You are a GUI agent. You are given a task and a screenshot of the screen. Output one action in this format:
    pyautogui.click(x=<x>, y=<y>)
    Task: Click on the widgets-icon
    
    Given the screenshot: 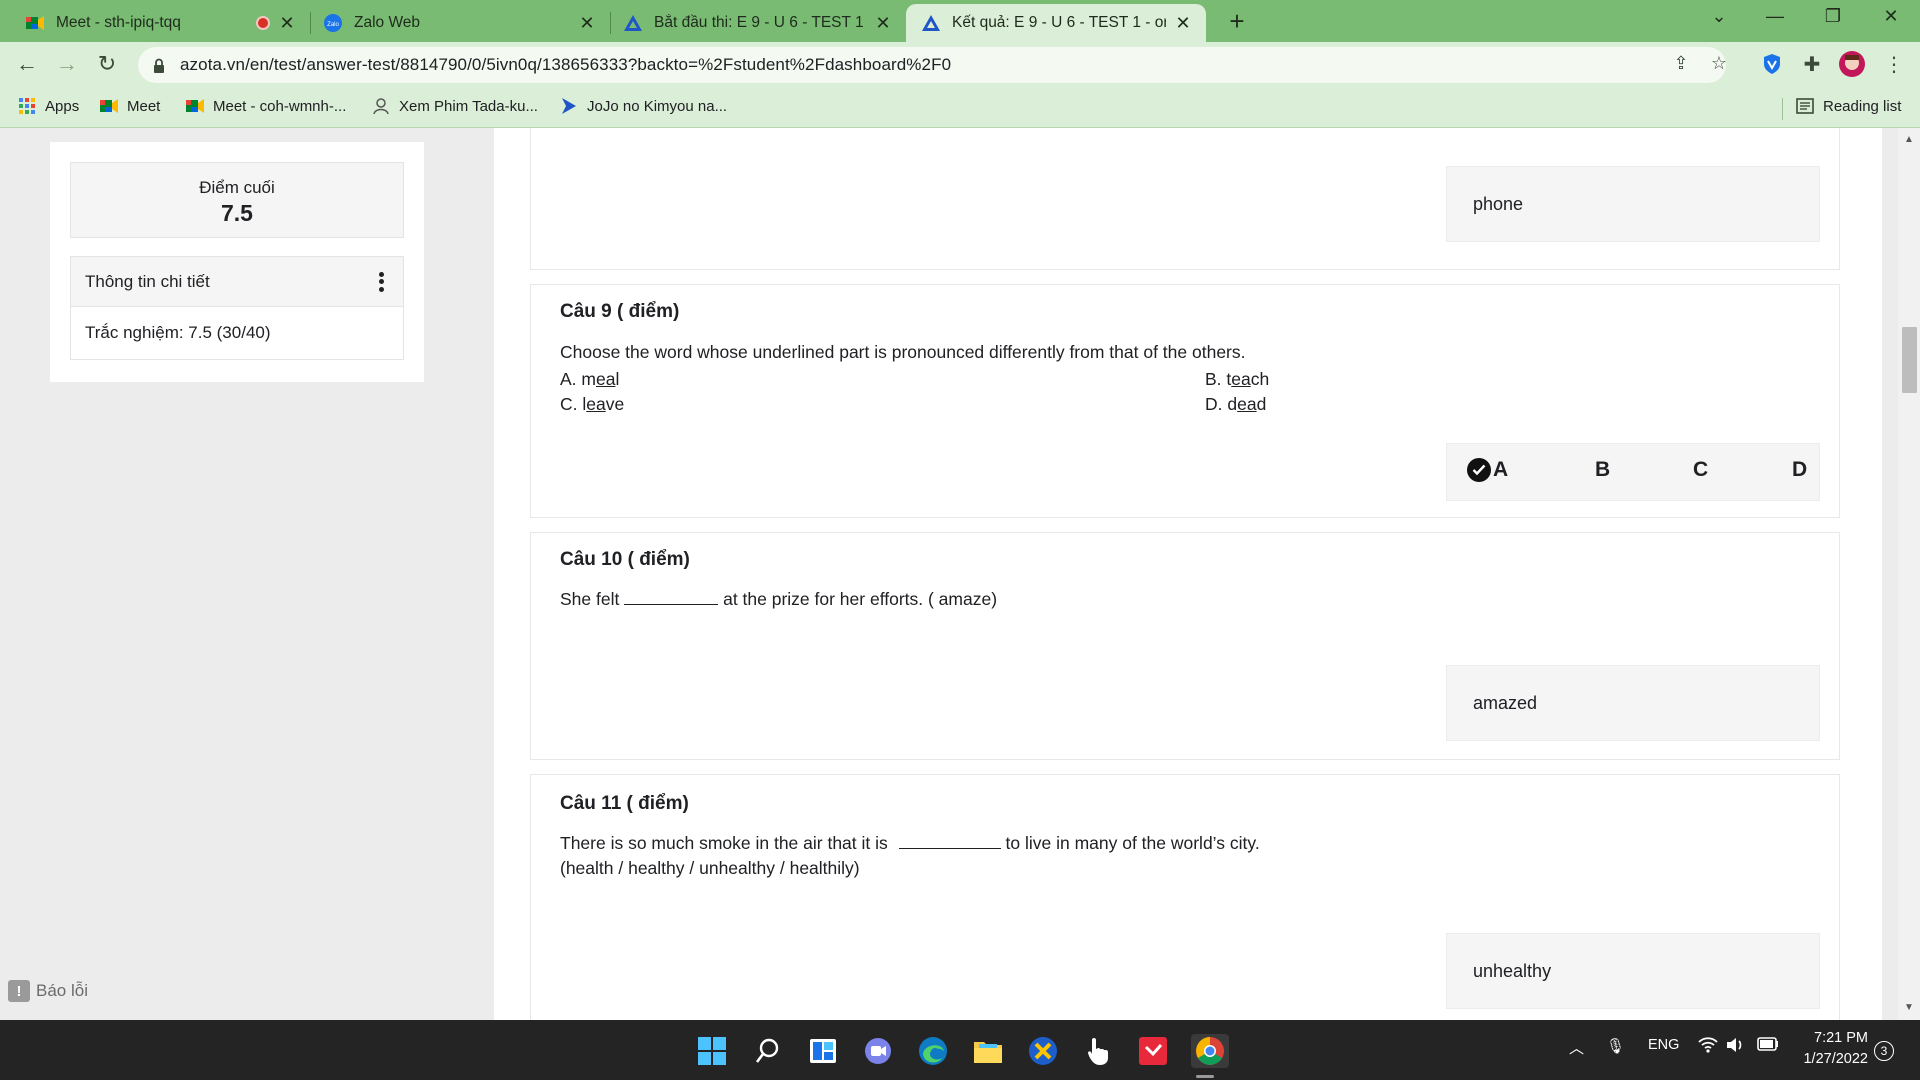 What is the action you would take?
    pyautogui.click(x=823, y=1051)
    